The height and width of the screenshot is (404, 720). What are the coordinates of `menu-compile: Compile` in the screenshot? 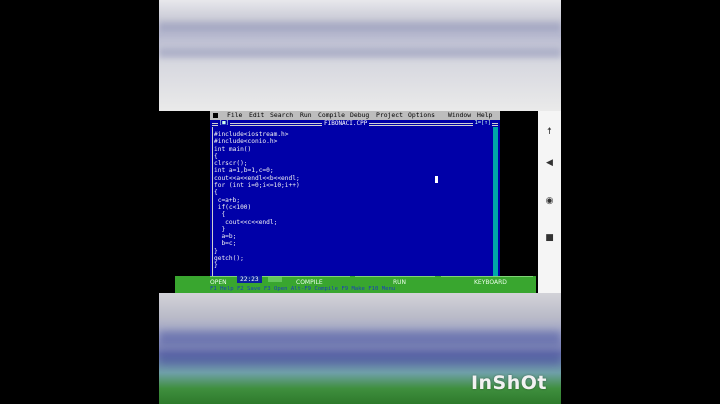 It's located at (331, 115).